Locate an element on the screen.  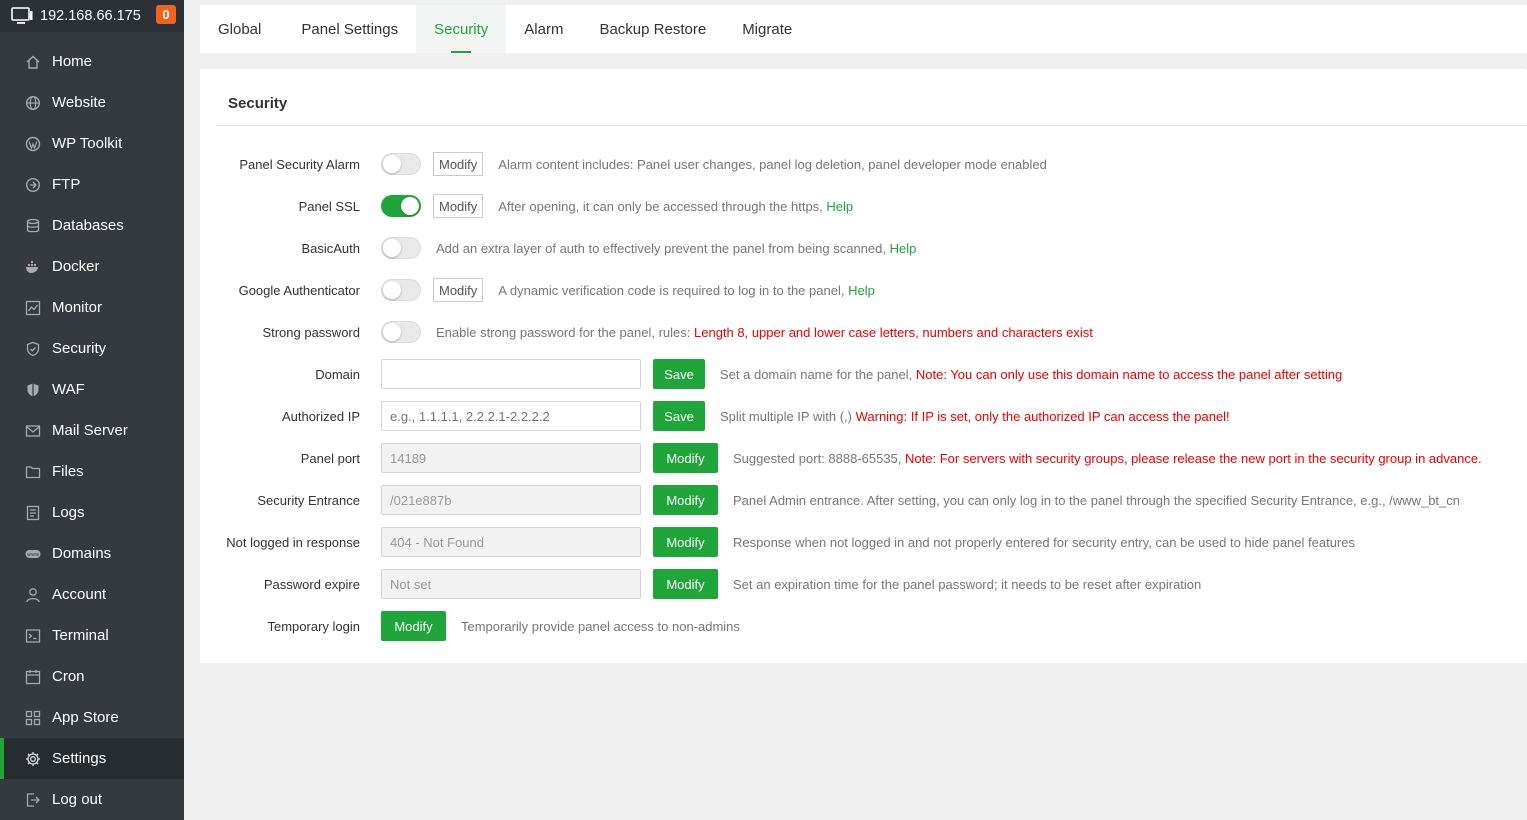
apps-icon is located at coordinates (33, 718).